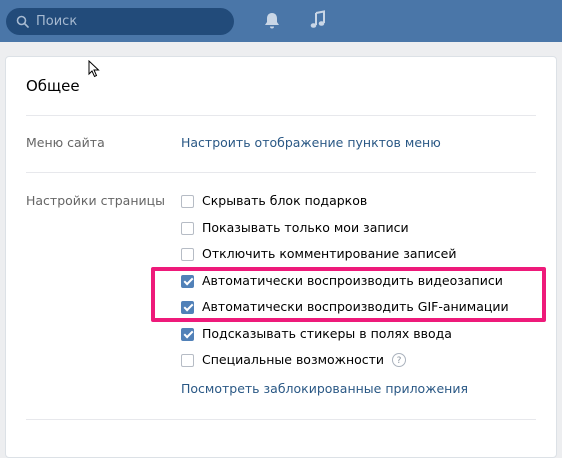 Image resolution: width=562 pixels, height=458 pixels. Describe the element at coordinates (327, 333) in the screenshot. I see `checkbox-label: Подсказывать стикеры в полях ввода` at that location.